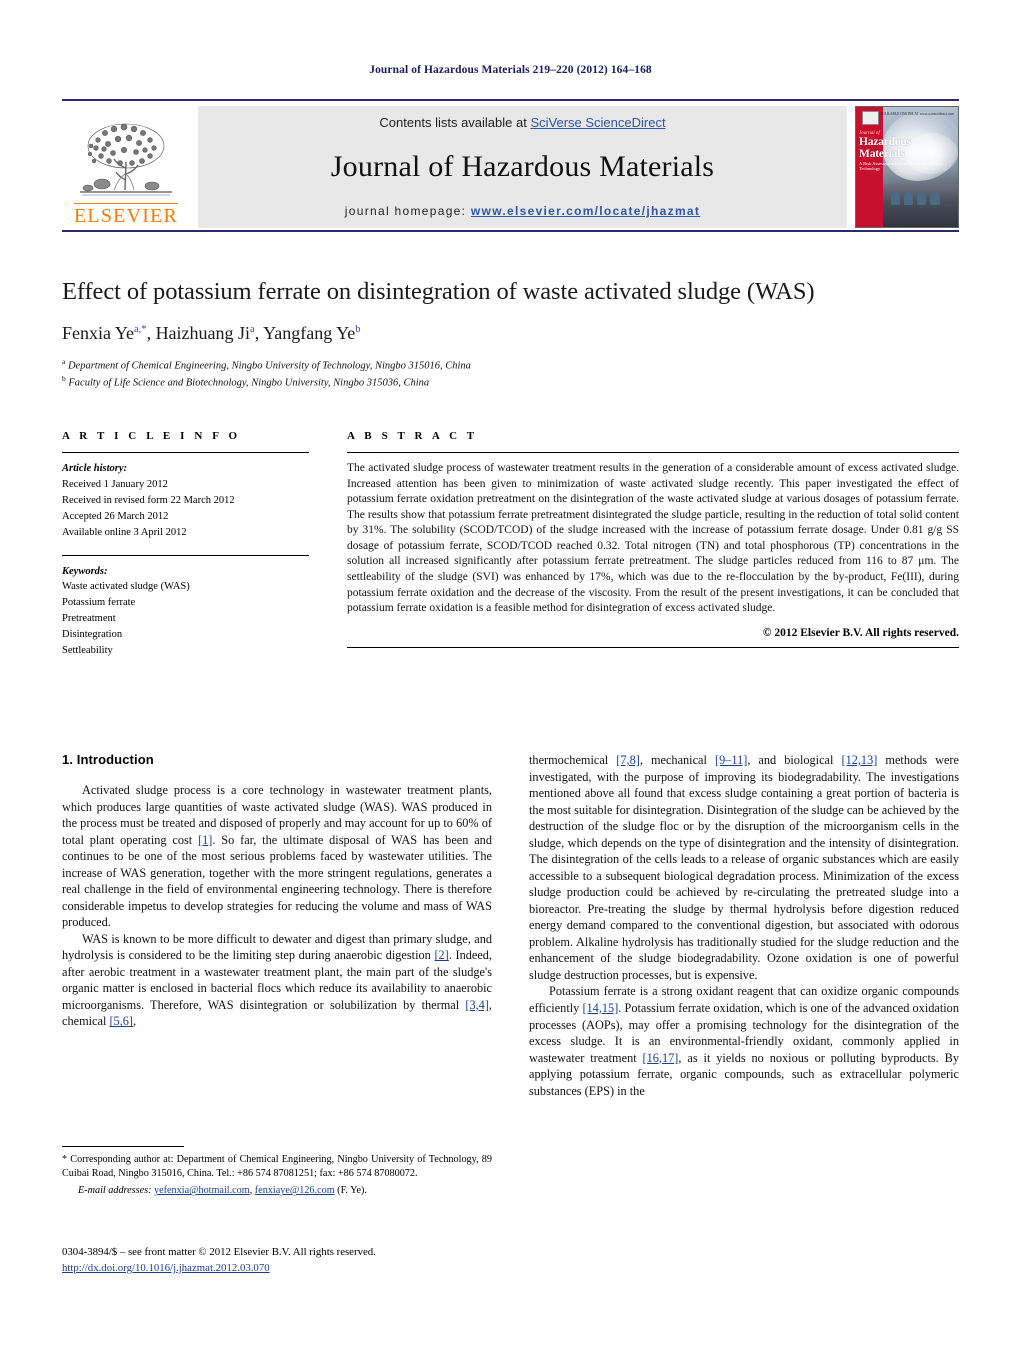 The height and width of the screenshot is (1351, 1021). Describe the element at coordinates (92, 635) in the screenshot. I see `keyword-item: Disintegration` at that location.